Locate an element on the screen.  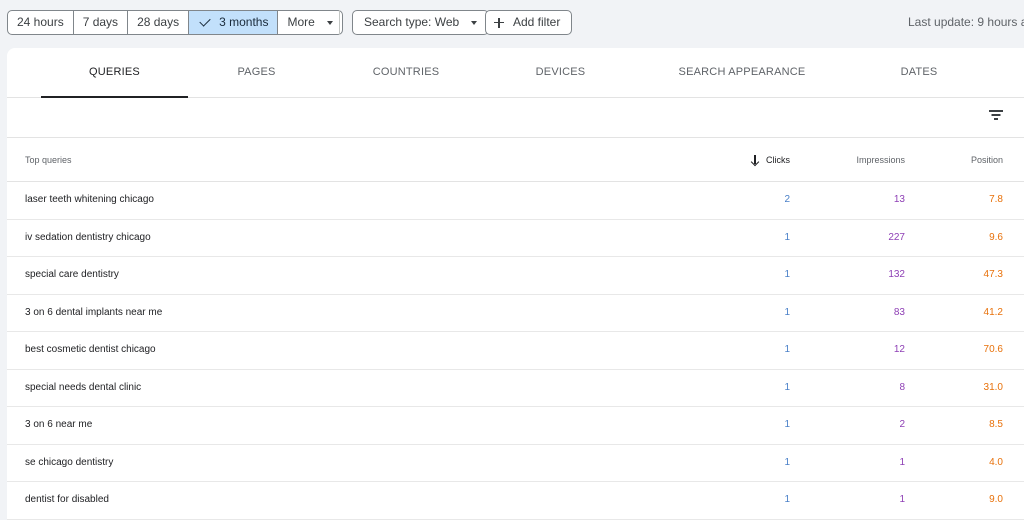
header-clicks: Clicks is located at coordinates (770, 160).